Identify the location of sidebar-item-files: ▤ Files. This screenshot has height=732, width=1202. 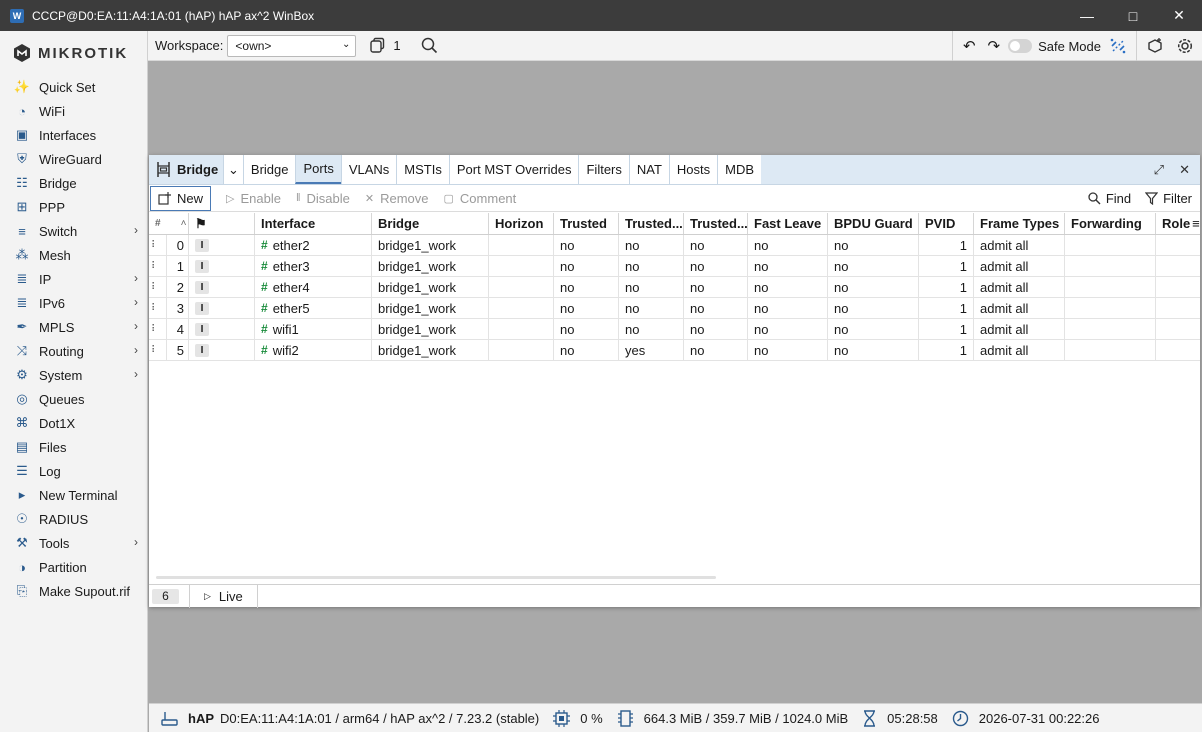
(73, 447).